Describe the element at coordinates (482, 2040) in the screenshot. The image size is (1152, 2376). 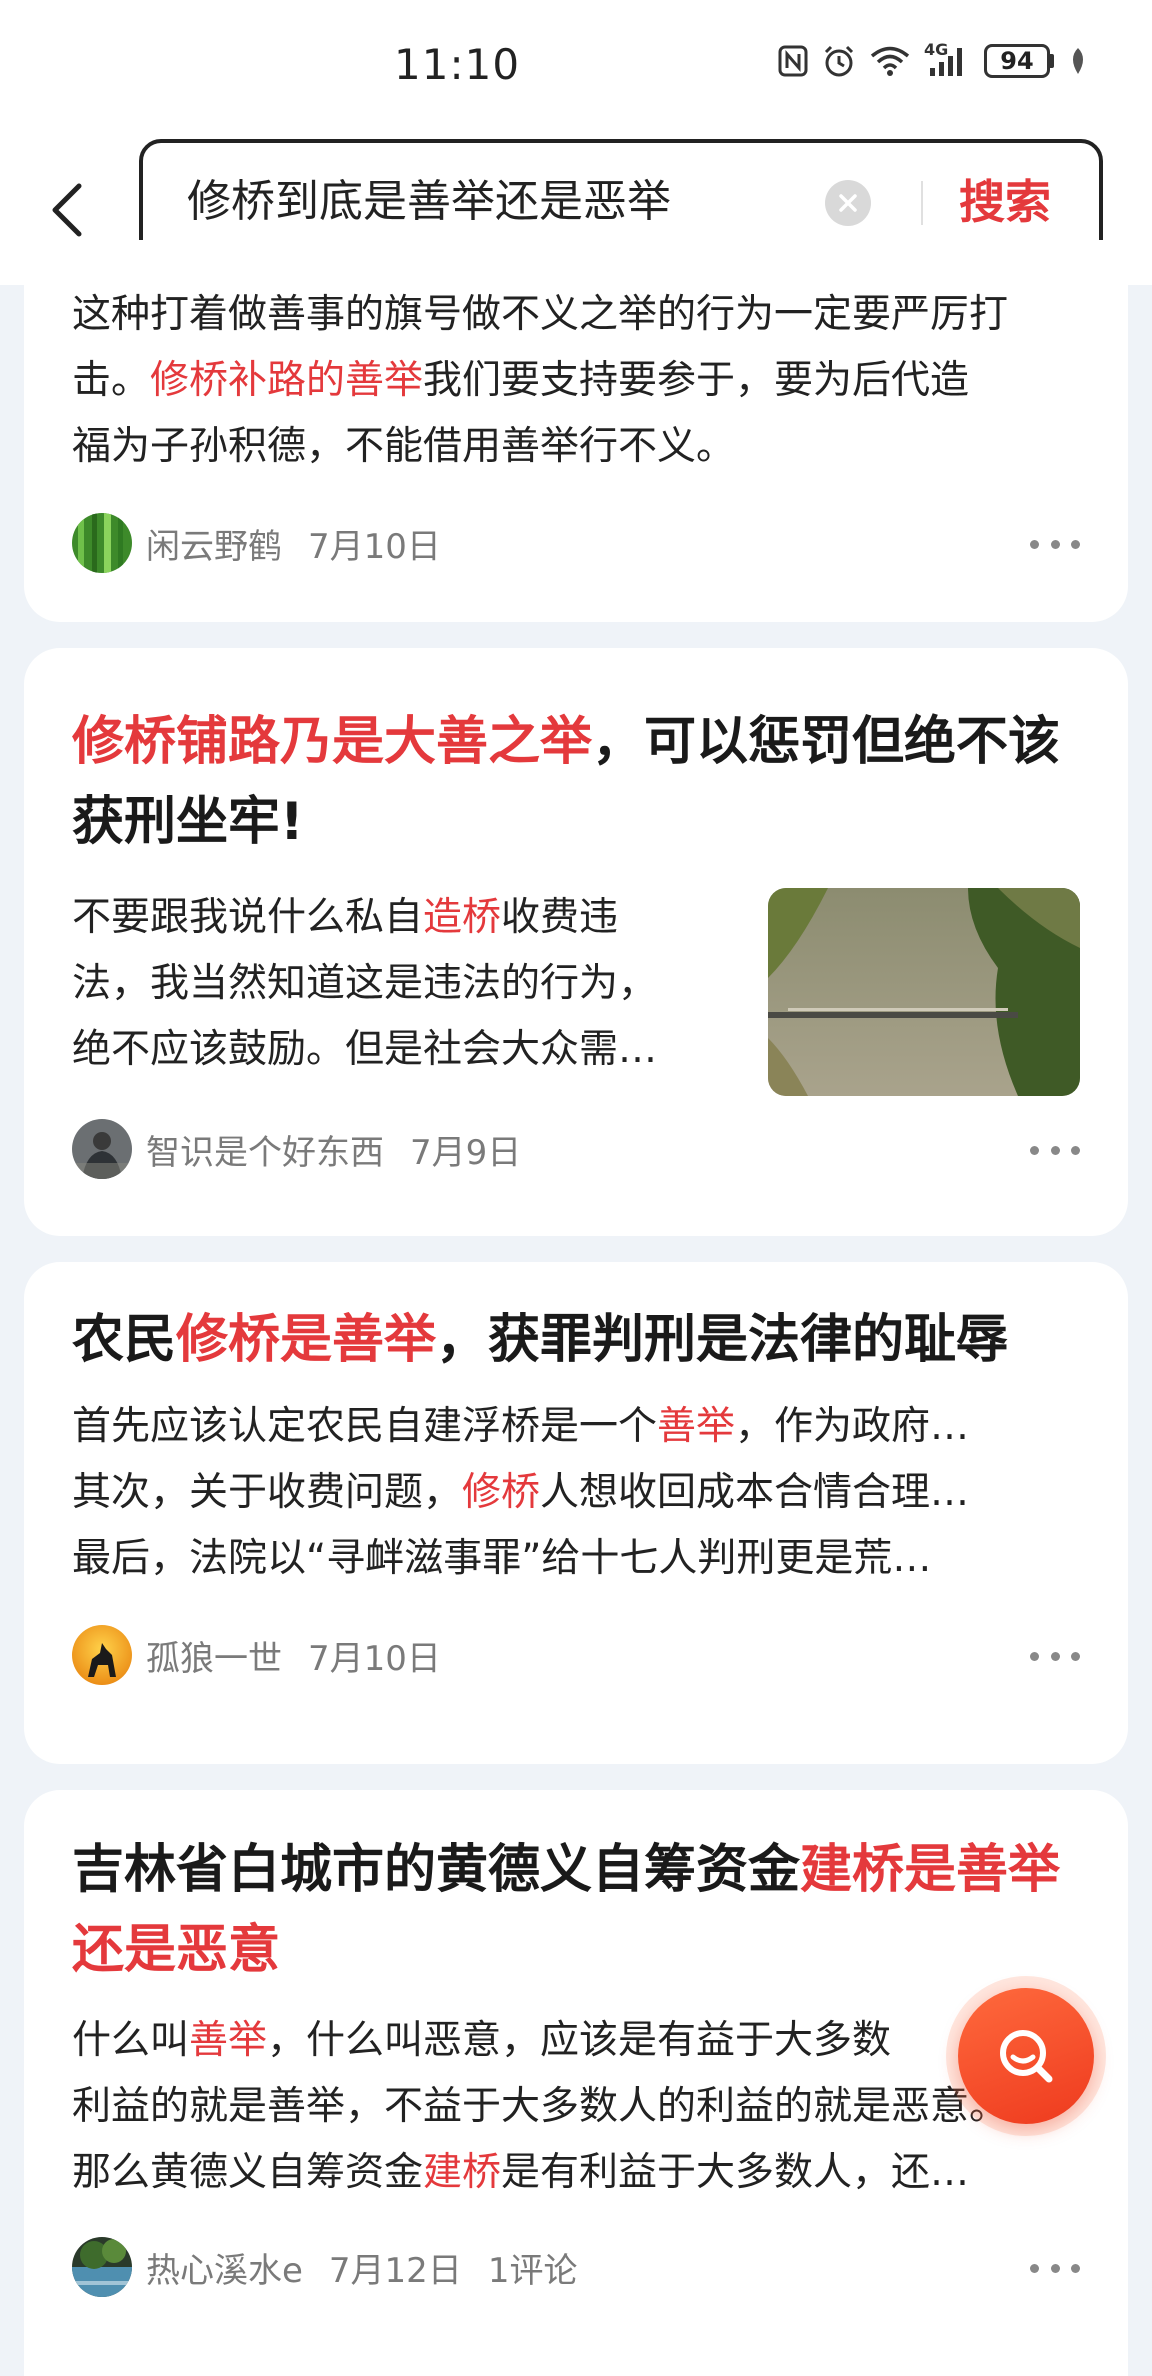
I see `card-body-line: 什么叫善举，什么叫恶意，应该是有益于大多数` at that location.